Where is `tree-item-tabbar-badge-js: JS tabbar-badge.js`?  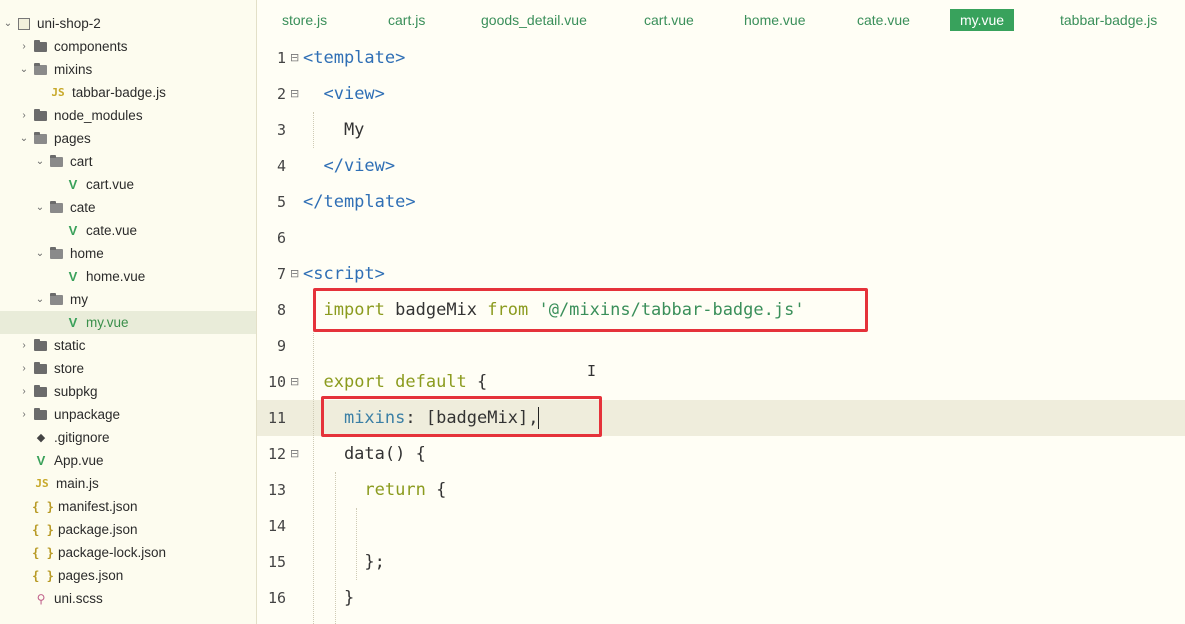 tree-item-tabbar-badge-js: JS tabbar-badge.js is located at coordinates (128, 92).